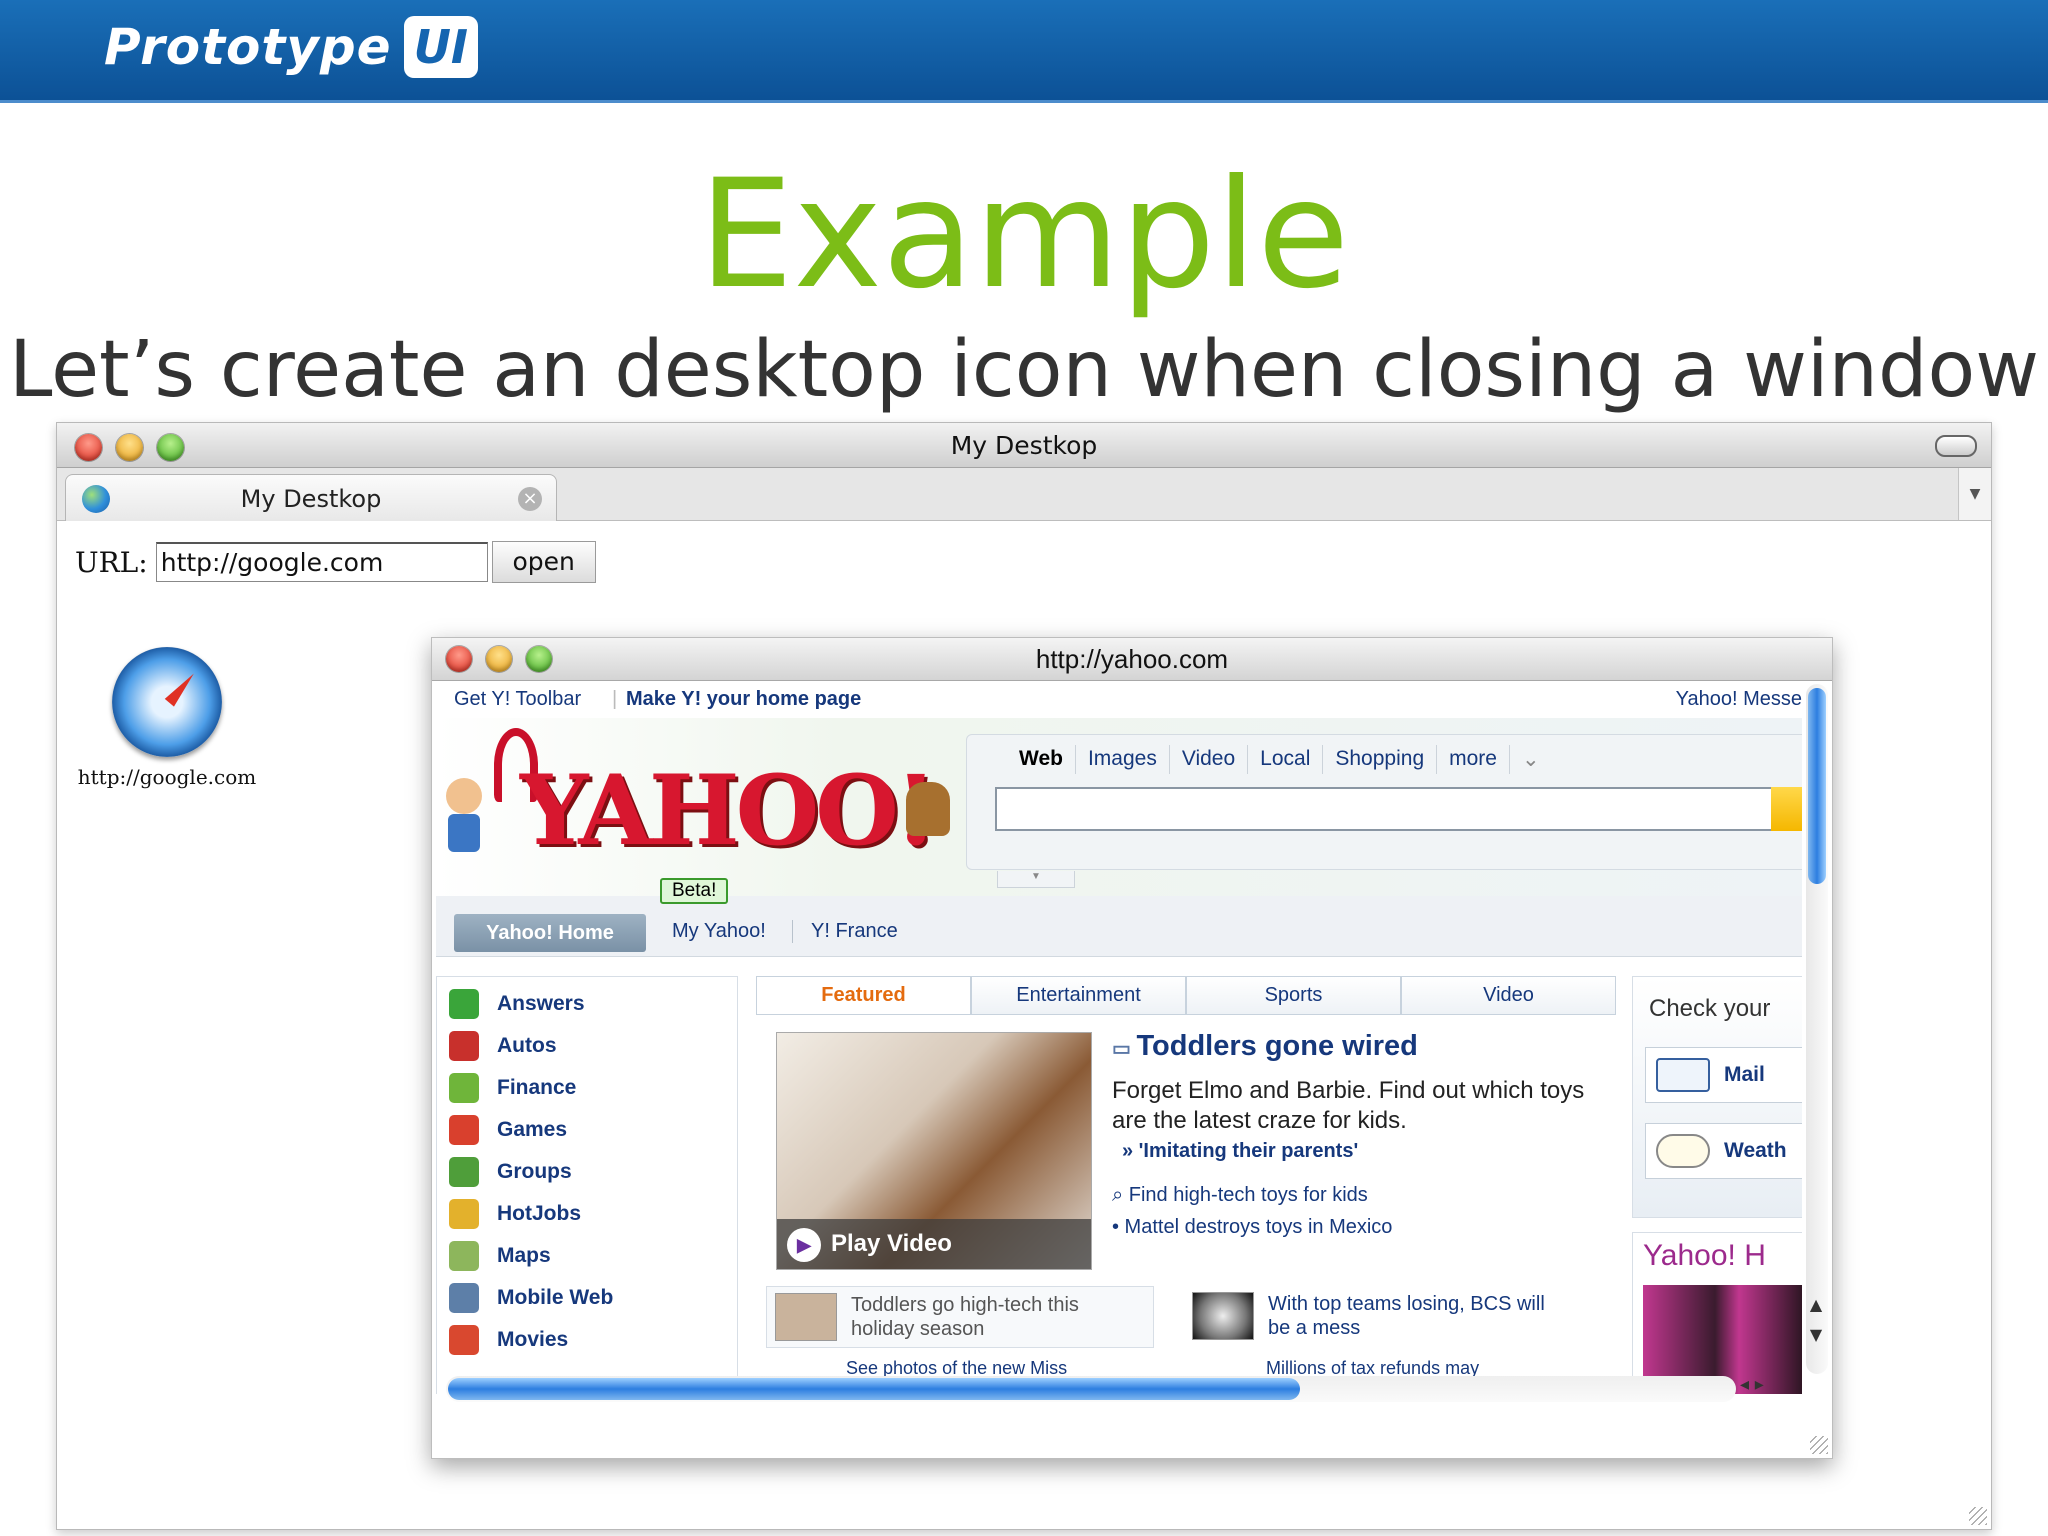 Image resolution: width=2048 pixels, height=1536 pixels. I want to click on url-row: URL: open, so click(335, 562).